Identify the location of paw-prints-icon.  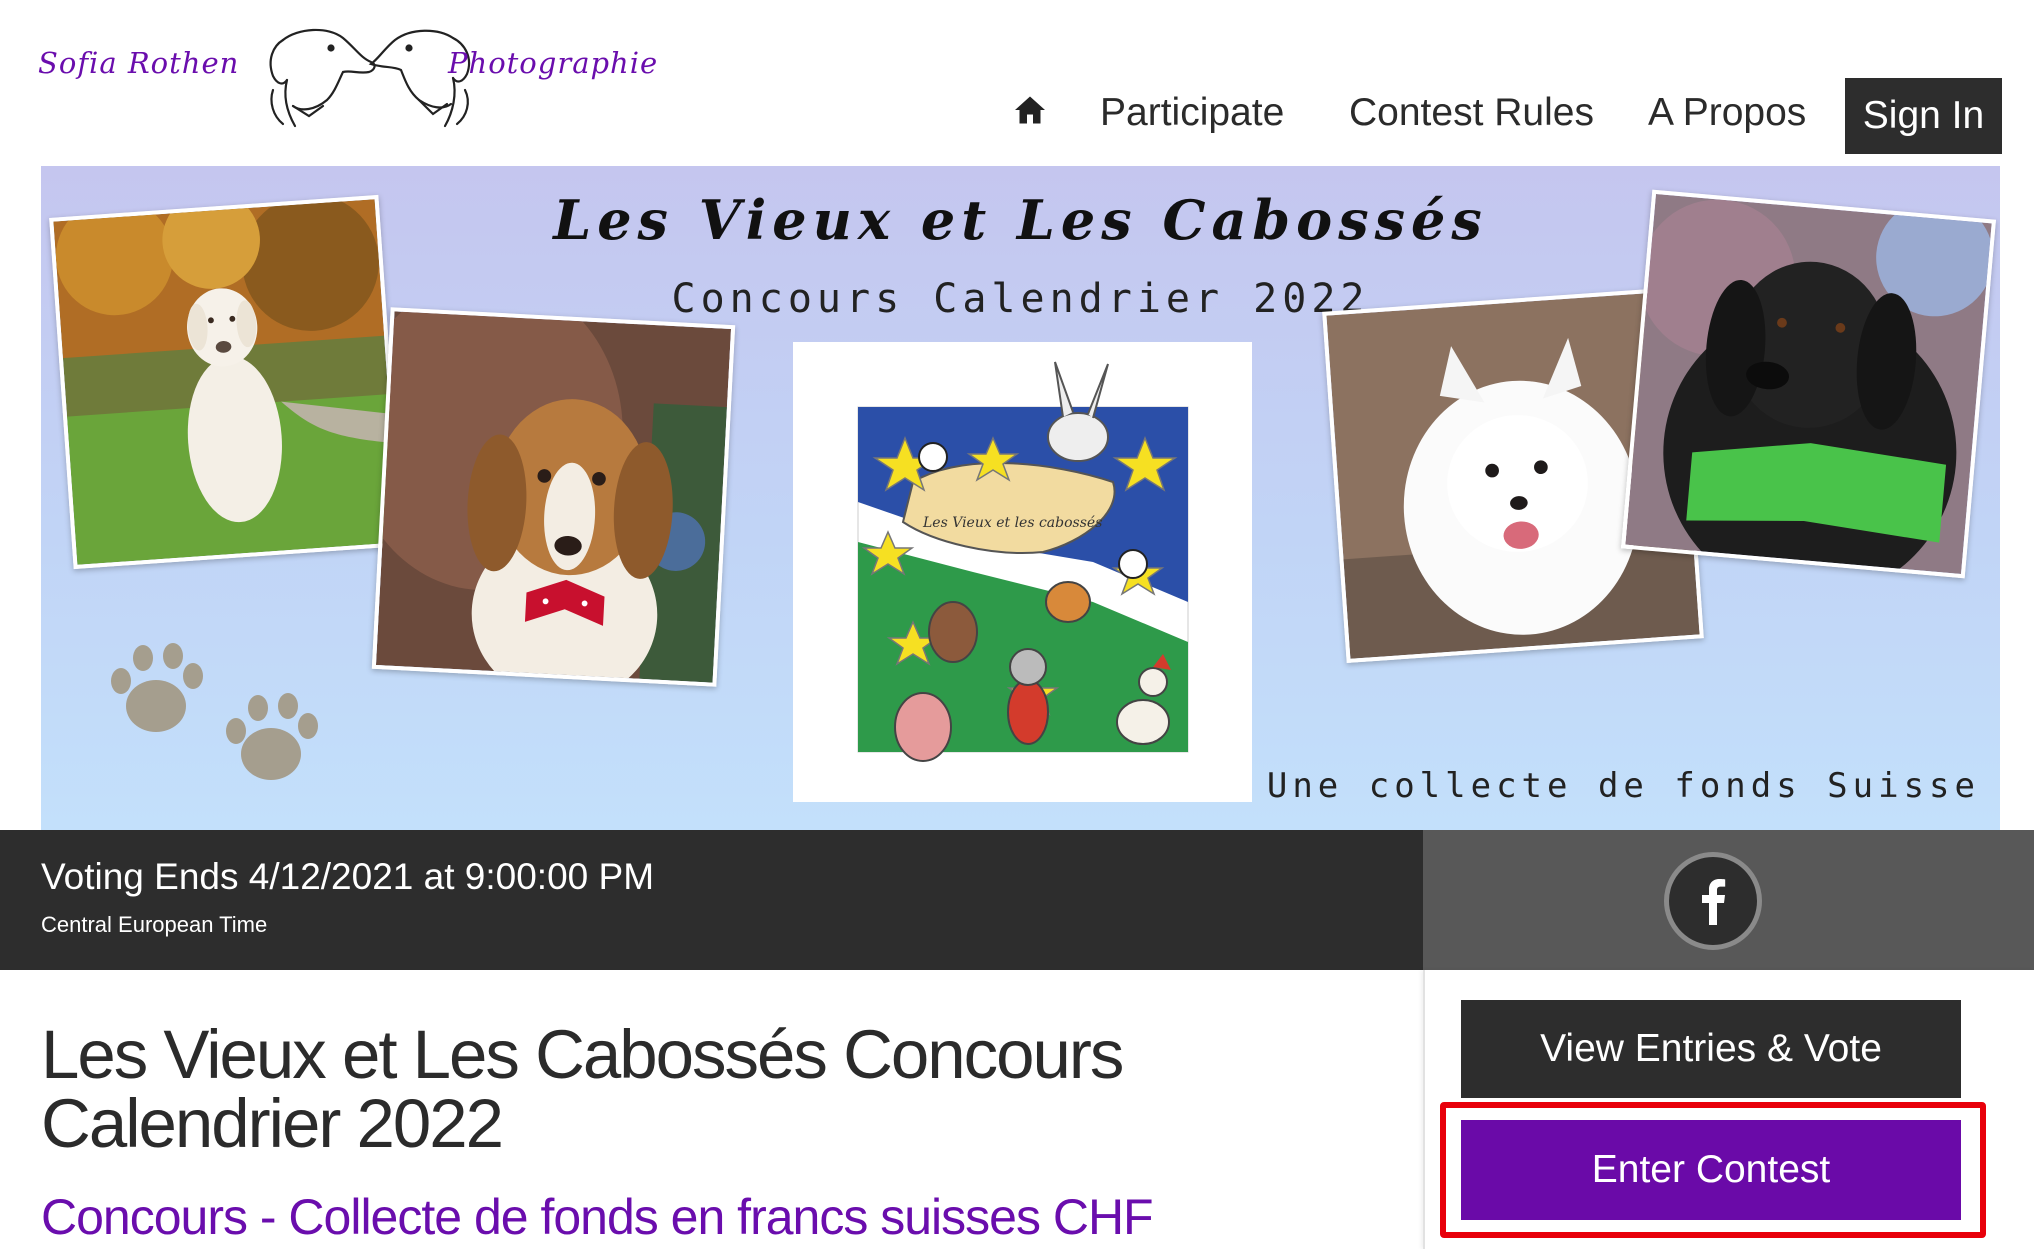
(214, 711).